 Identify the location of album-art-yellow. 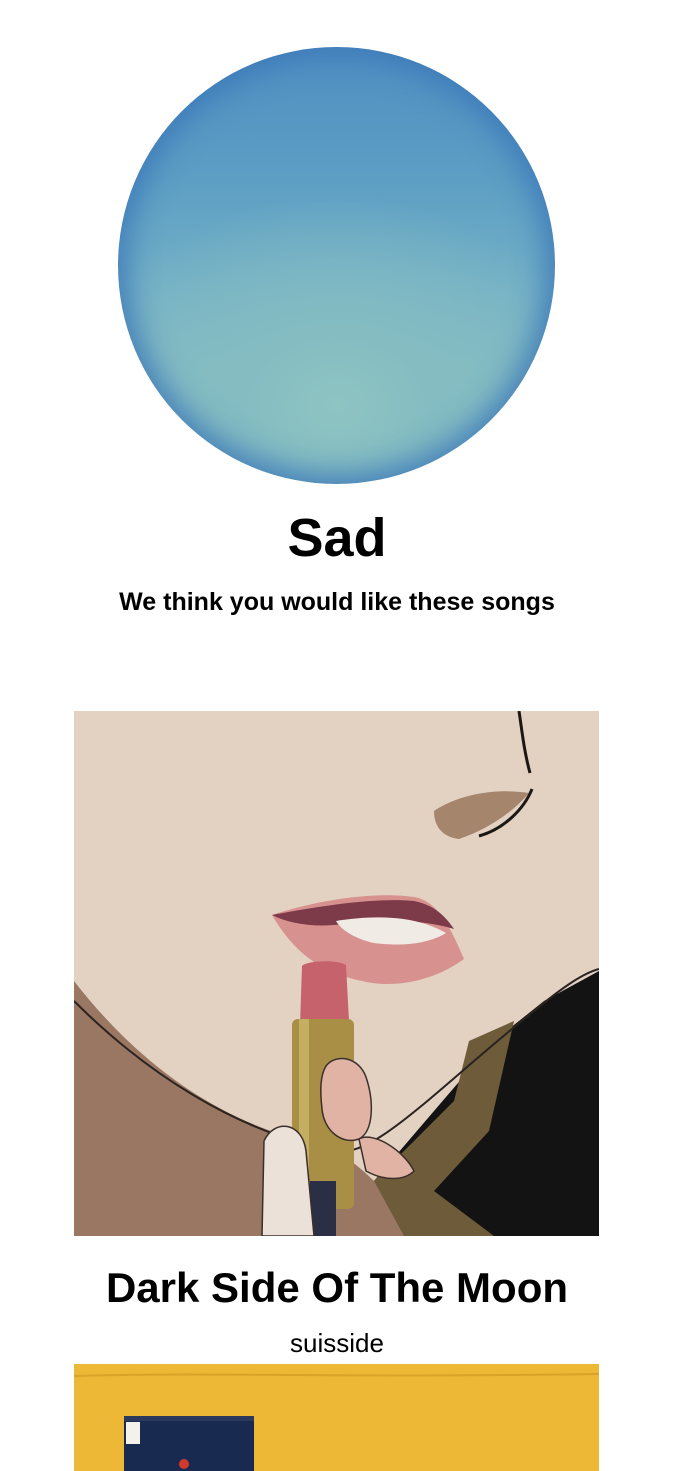
(336, 1417).